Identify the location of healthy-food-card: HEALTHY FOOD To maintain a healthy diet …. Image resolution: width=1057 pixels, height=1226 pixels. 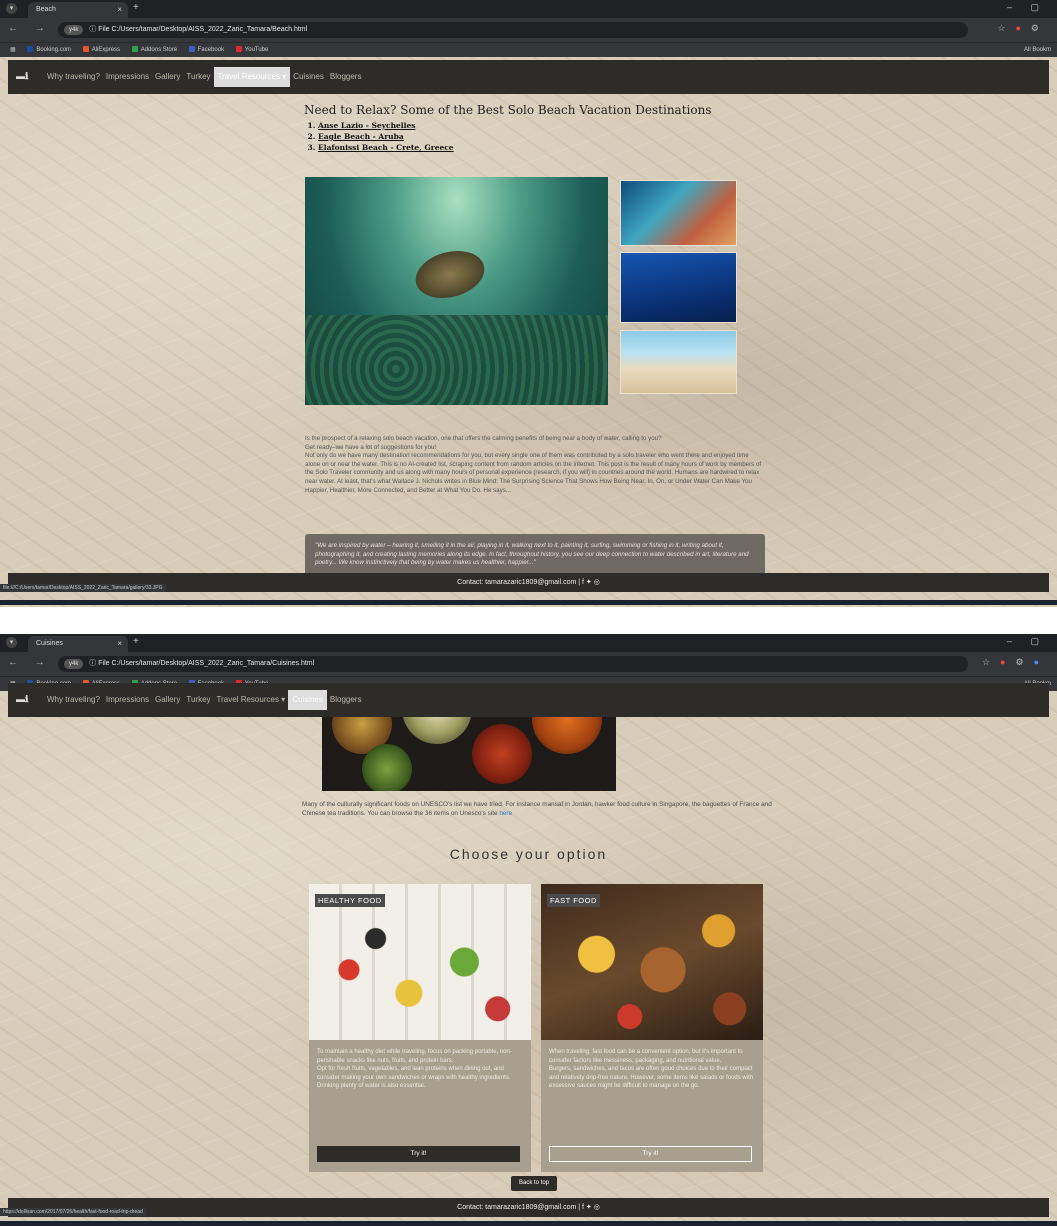
(420, 1028).